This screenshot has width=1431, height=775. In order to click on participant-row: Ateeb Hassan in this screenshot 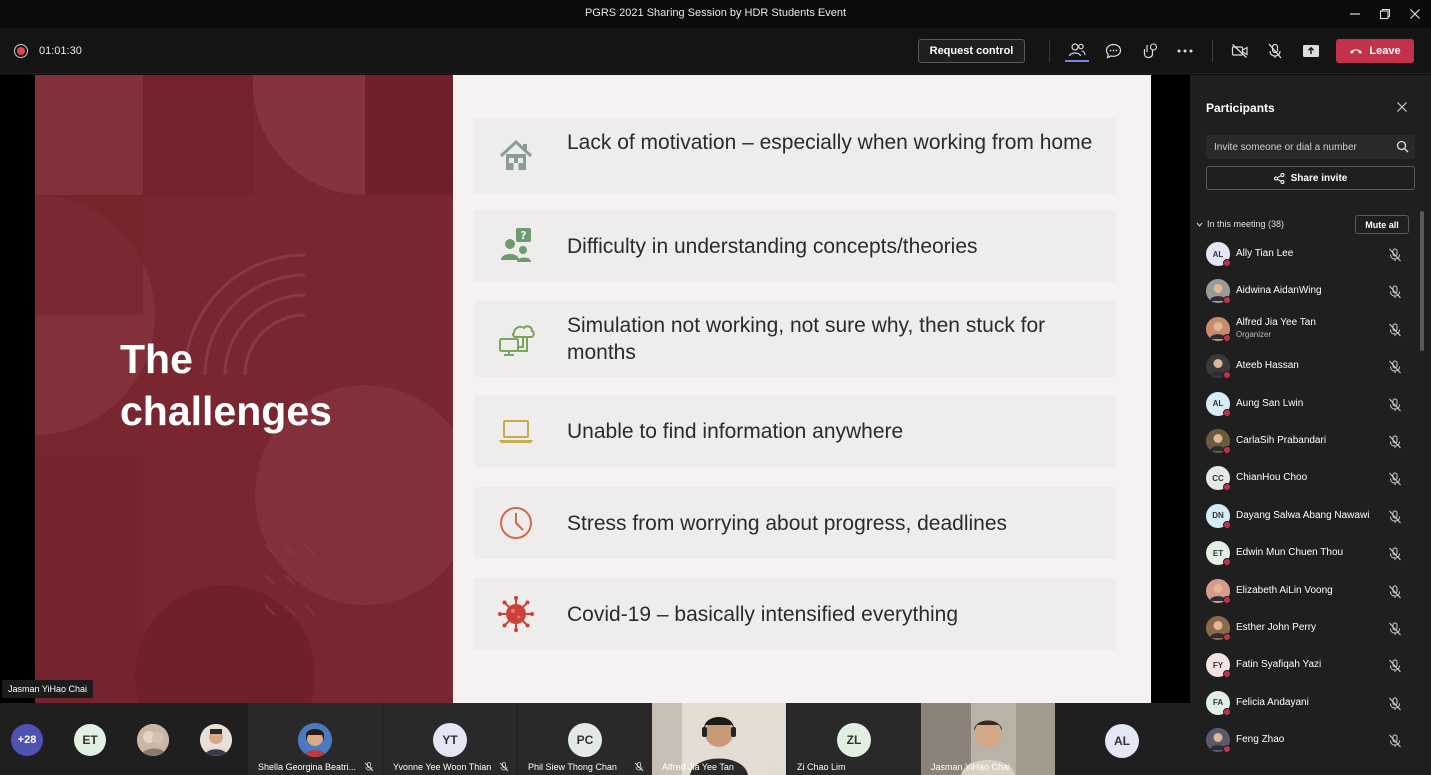, I will do `click(1306, 367)`.